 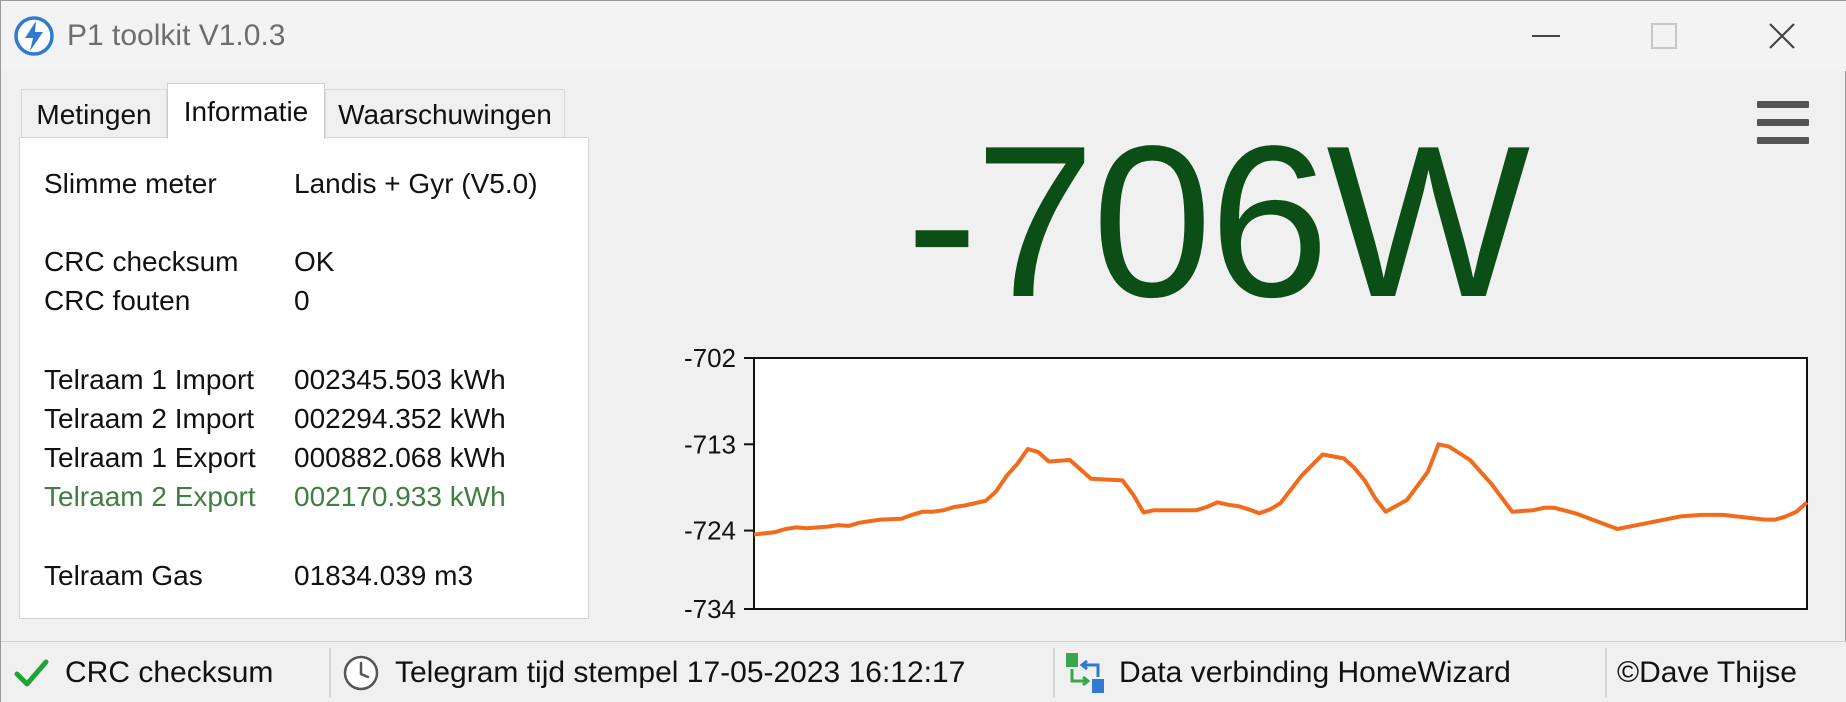 I want to click on info-label: Telraam 1 Import, so click(x=149, y=379).